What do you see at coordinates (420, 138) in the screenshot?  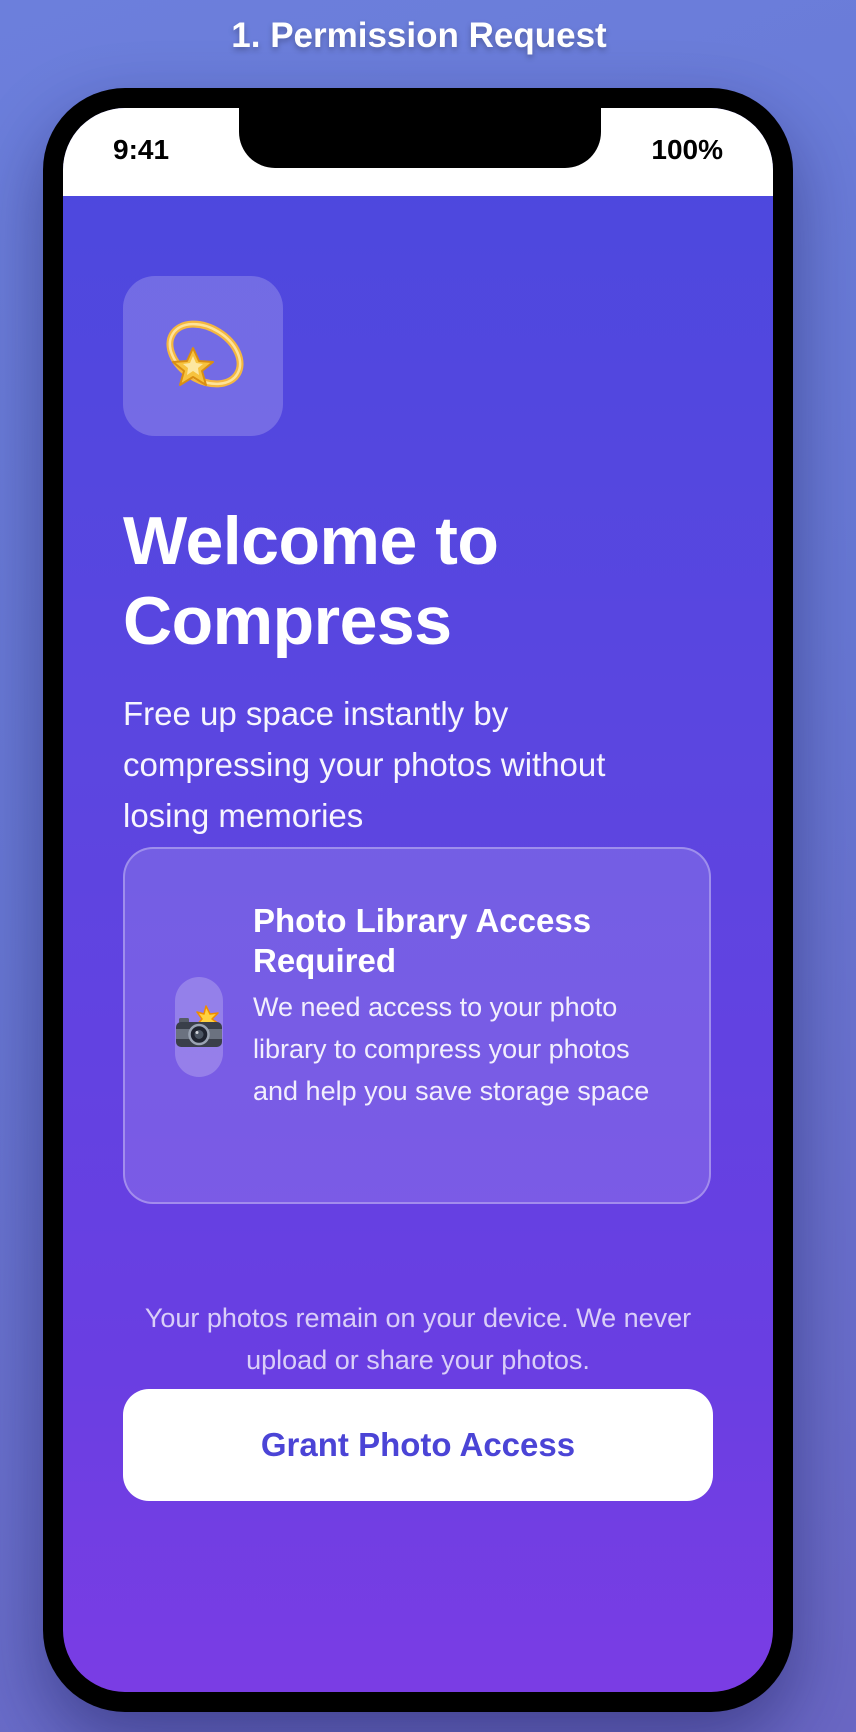 I see `notch` at bounding box center [420, 138].